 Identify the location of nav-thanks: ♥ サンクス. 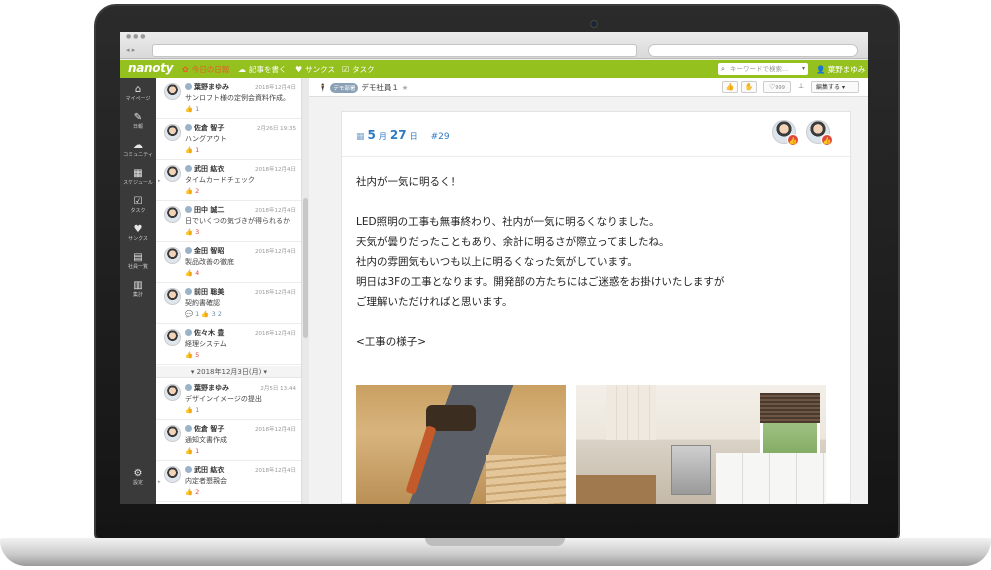
(315, 69).